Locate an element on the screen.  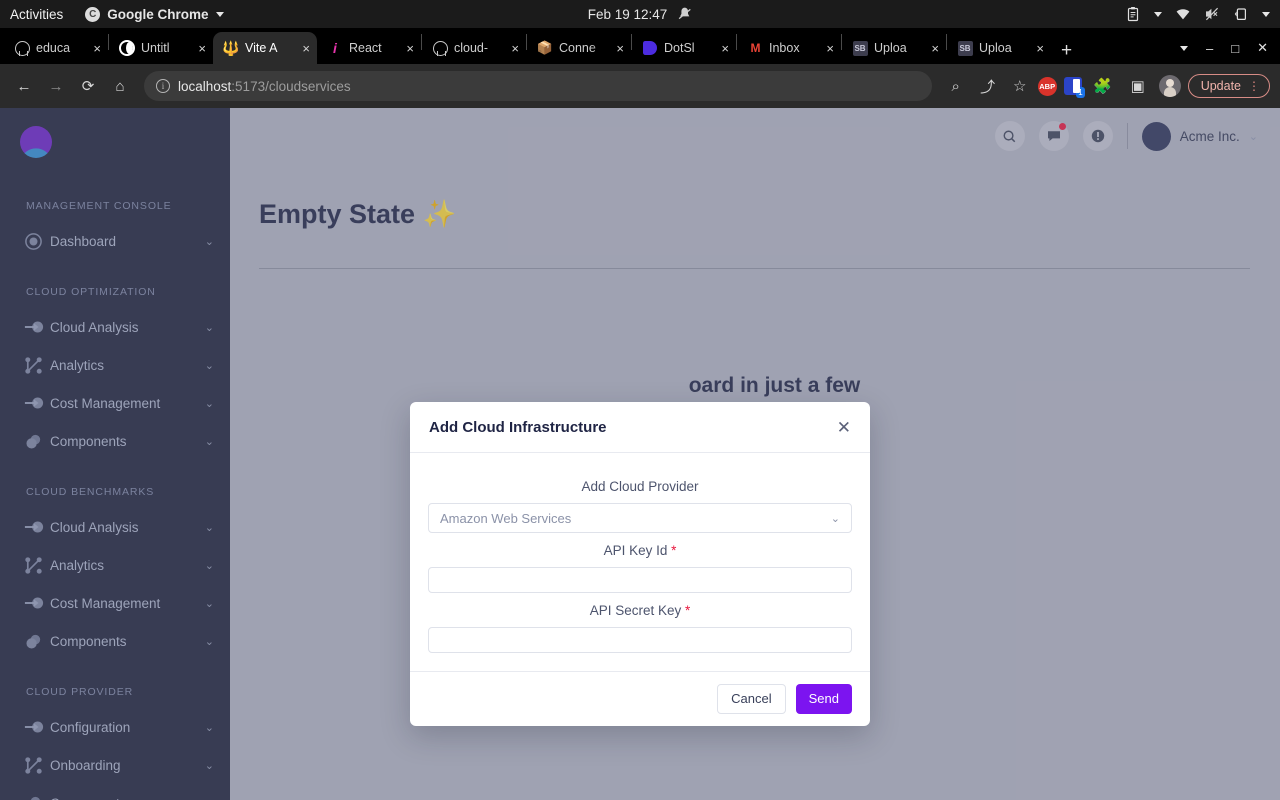
share-icon: ⤴ is located at coordinates (988, 86).